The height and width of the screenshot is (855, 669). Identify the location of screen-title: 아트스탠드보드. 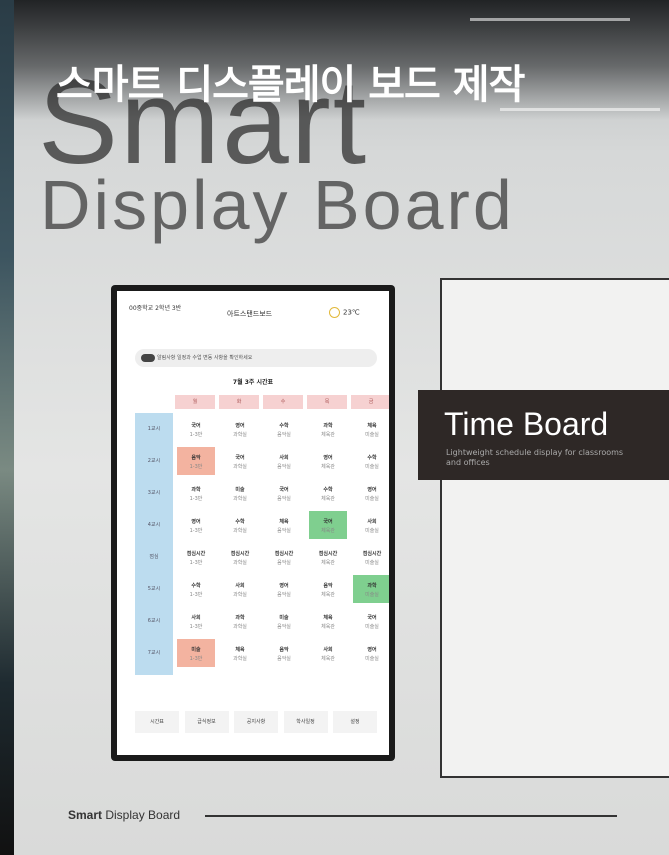
(250, 314).